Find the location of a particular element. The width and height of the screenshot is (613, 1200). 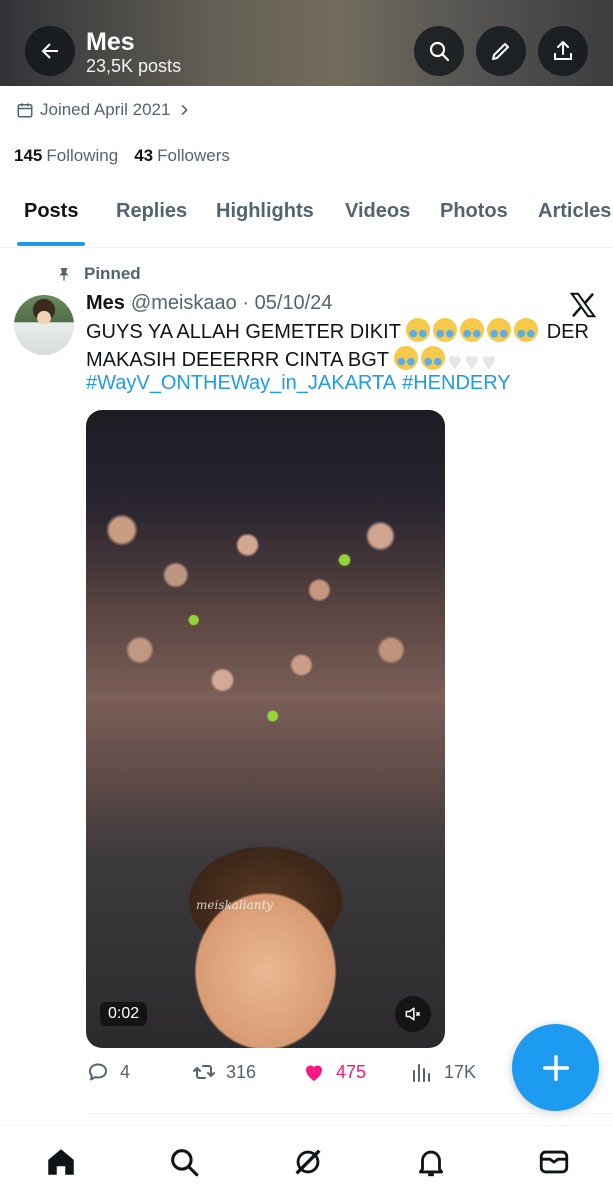

avatar is located at coordinates (44, 325).